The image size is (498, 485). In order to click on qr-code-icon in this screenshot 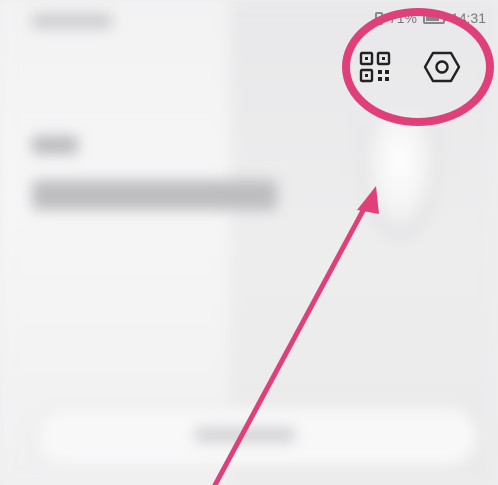, I will do `click(375, 67)`.